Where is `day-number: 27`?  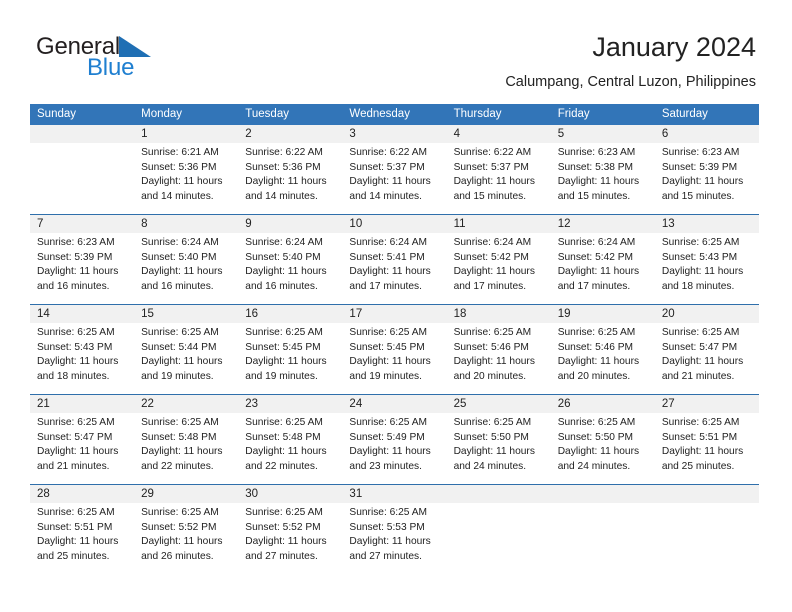
day-number: 27 is located at coordinates (707, 404).